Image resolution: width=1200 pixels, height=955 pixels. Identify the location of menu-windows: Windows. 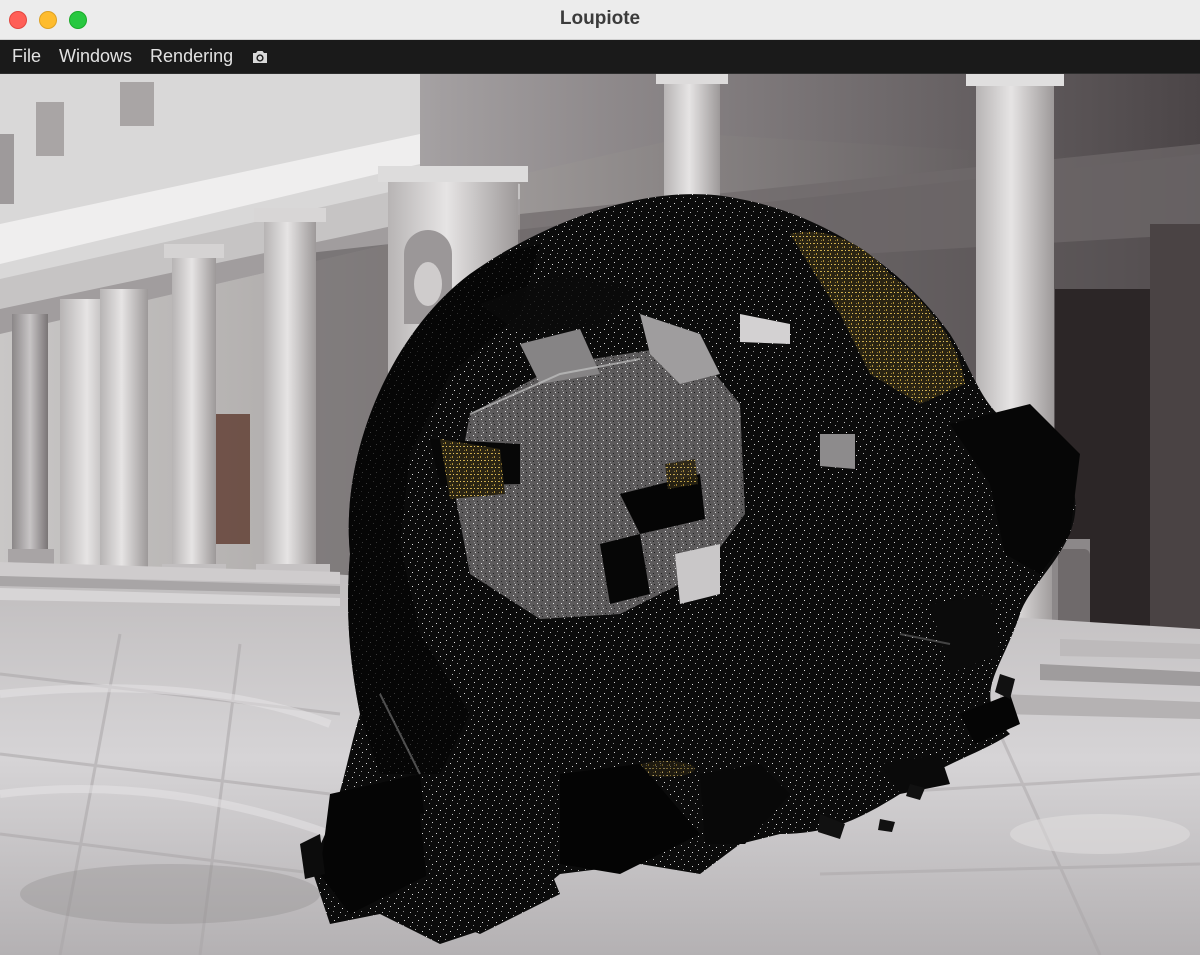
(95, 57).